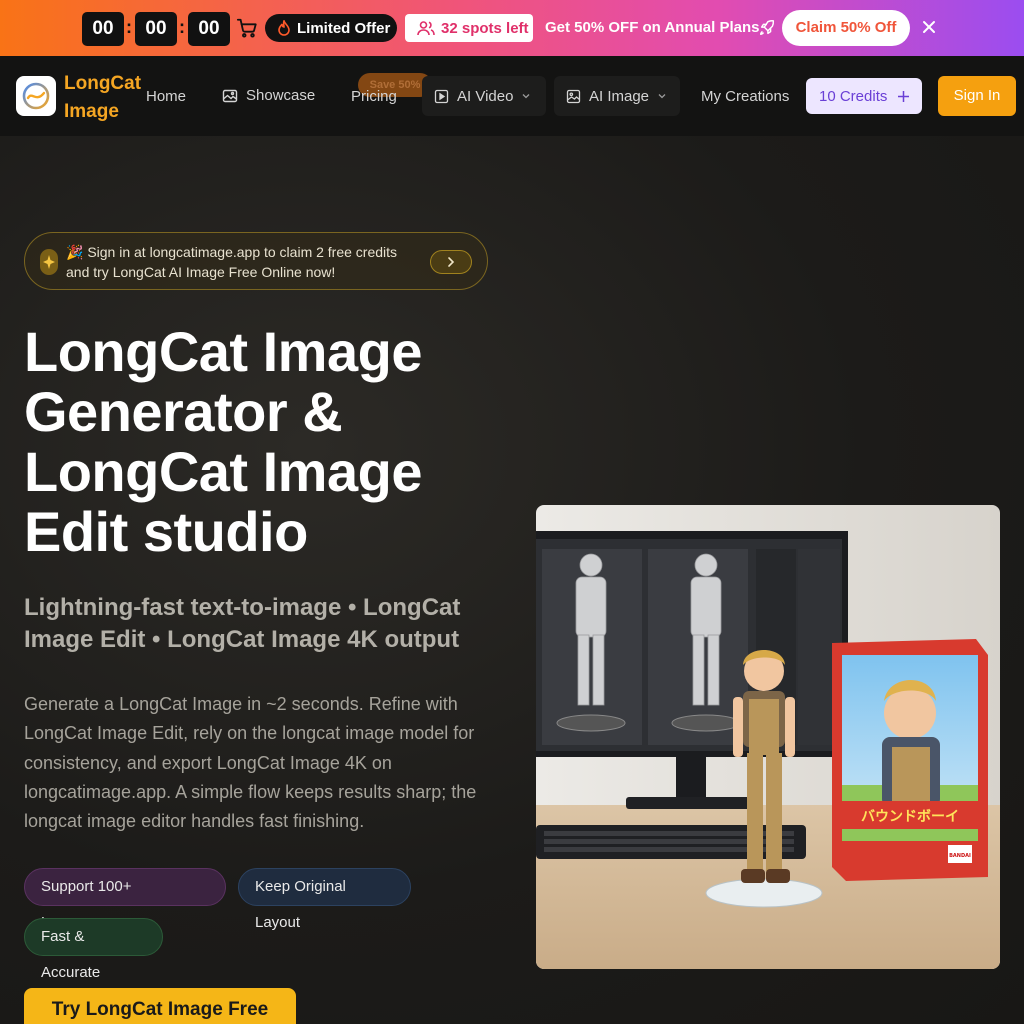 The width and height of the screenshot is (1024, 1024). I want to click on nav-home: Home, so click(166, 96).